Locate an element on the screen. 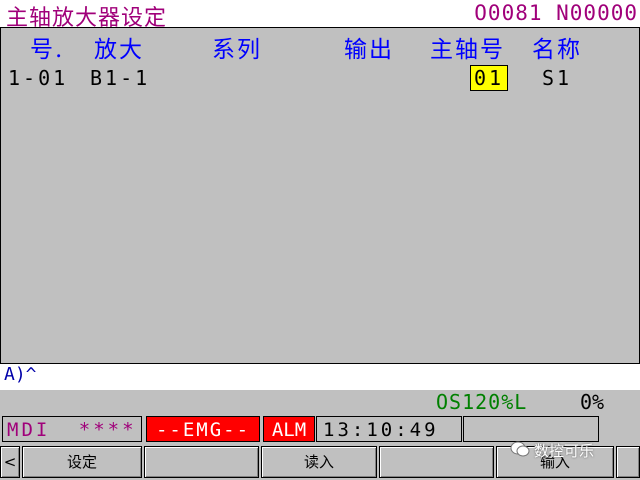  col-header-output: 输出 is located at coordinates (369, 50).